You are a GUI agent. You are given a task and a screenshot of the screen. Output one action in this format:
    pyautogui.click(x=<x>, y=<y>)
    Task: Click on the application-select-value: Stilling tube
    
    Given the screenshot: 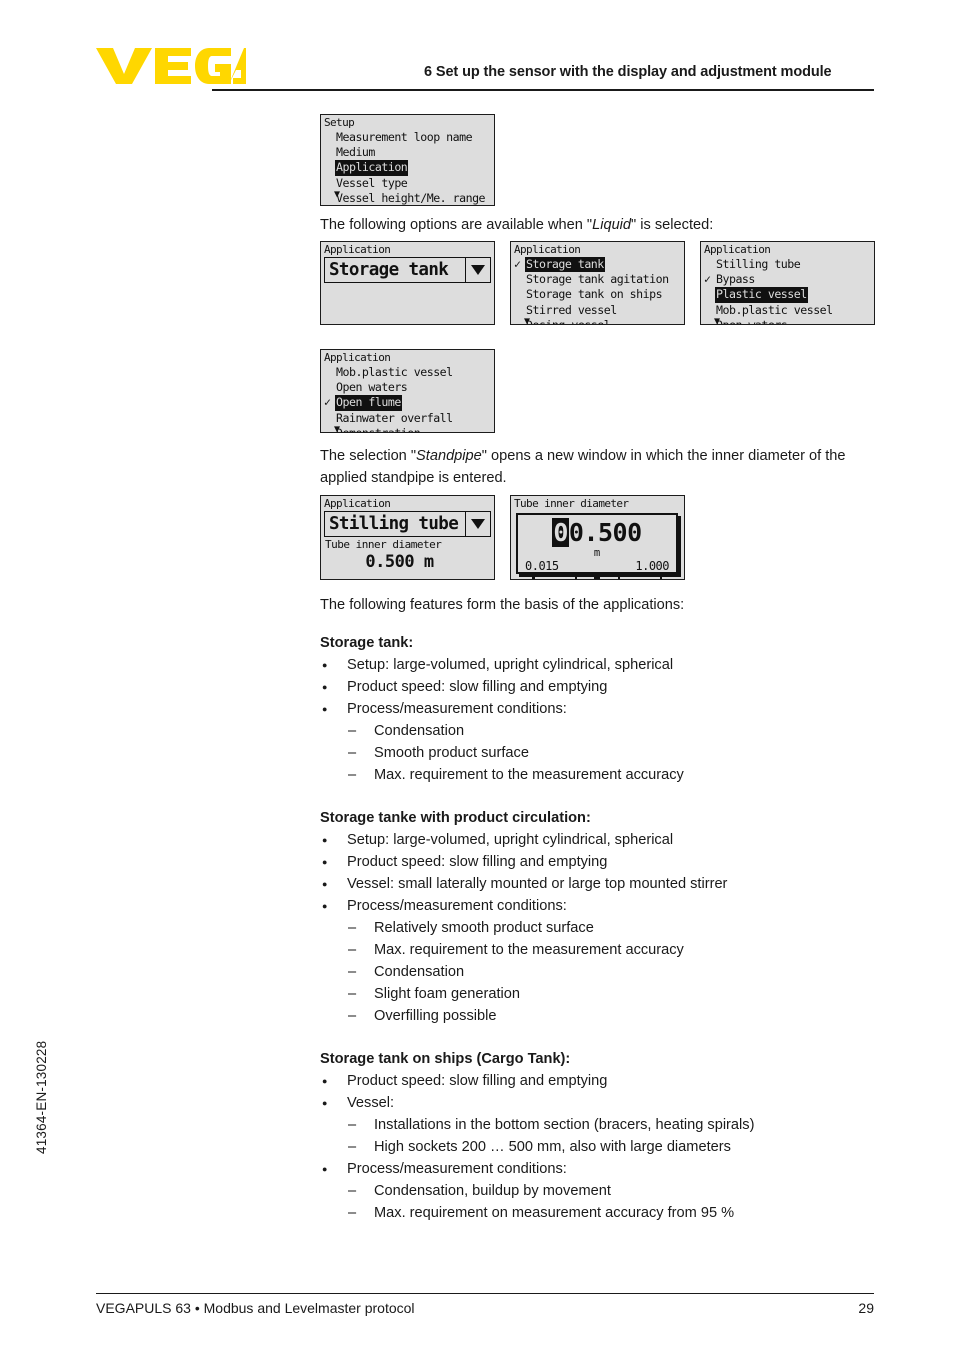 What is the action you would take?
    pyautogui.click(x=394, y=524)
    